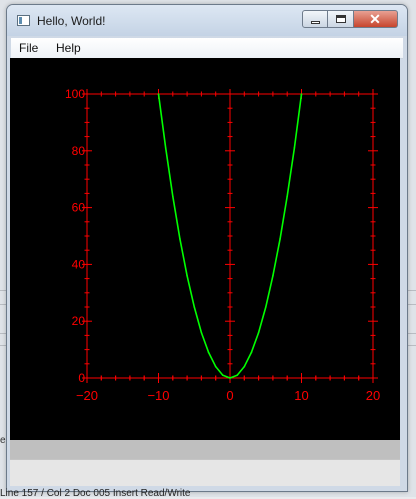  Describe the element at coordinates (205, 449) in the screenshot. I see `status-bar` at that location.